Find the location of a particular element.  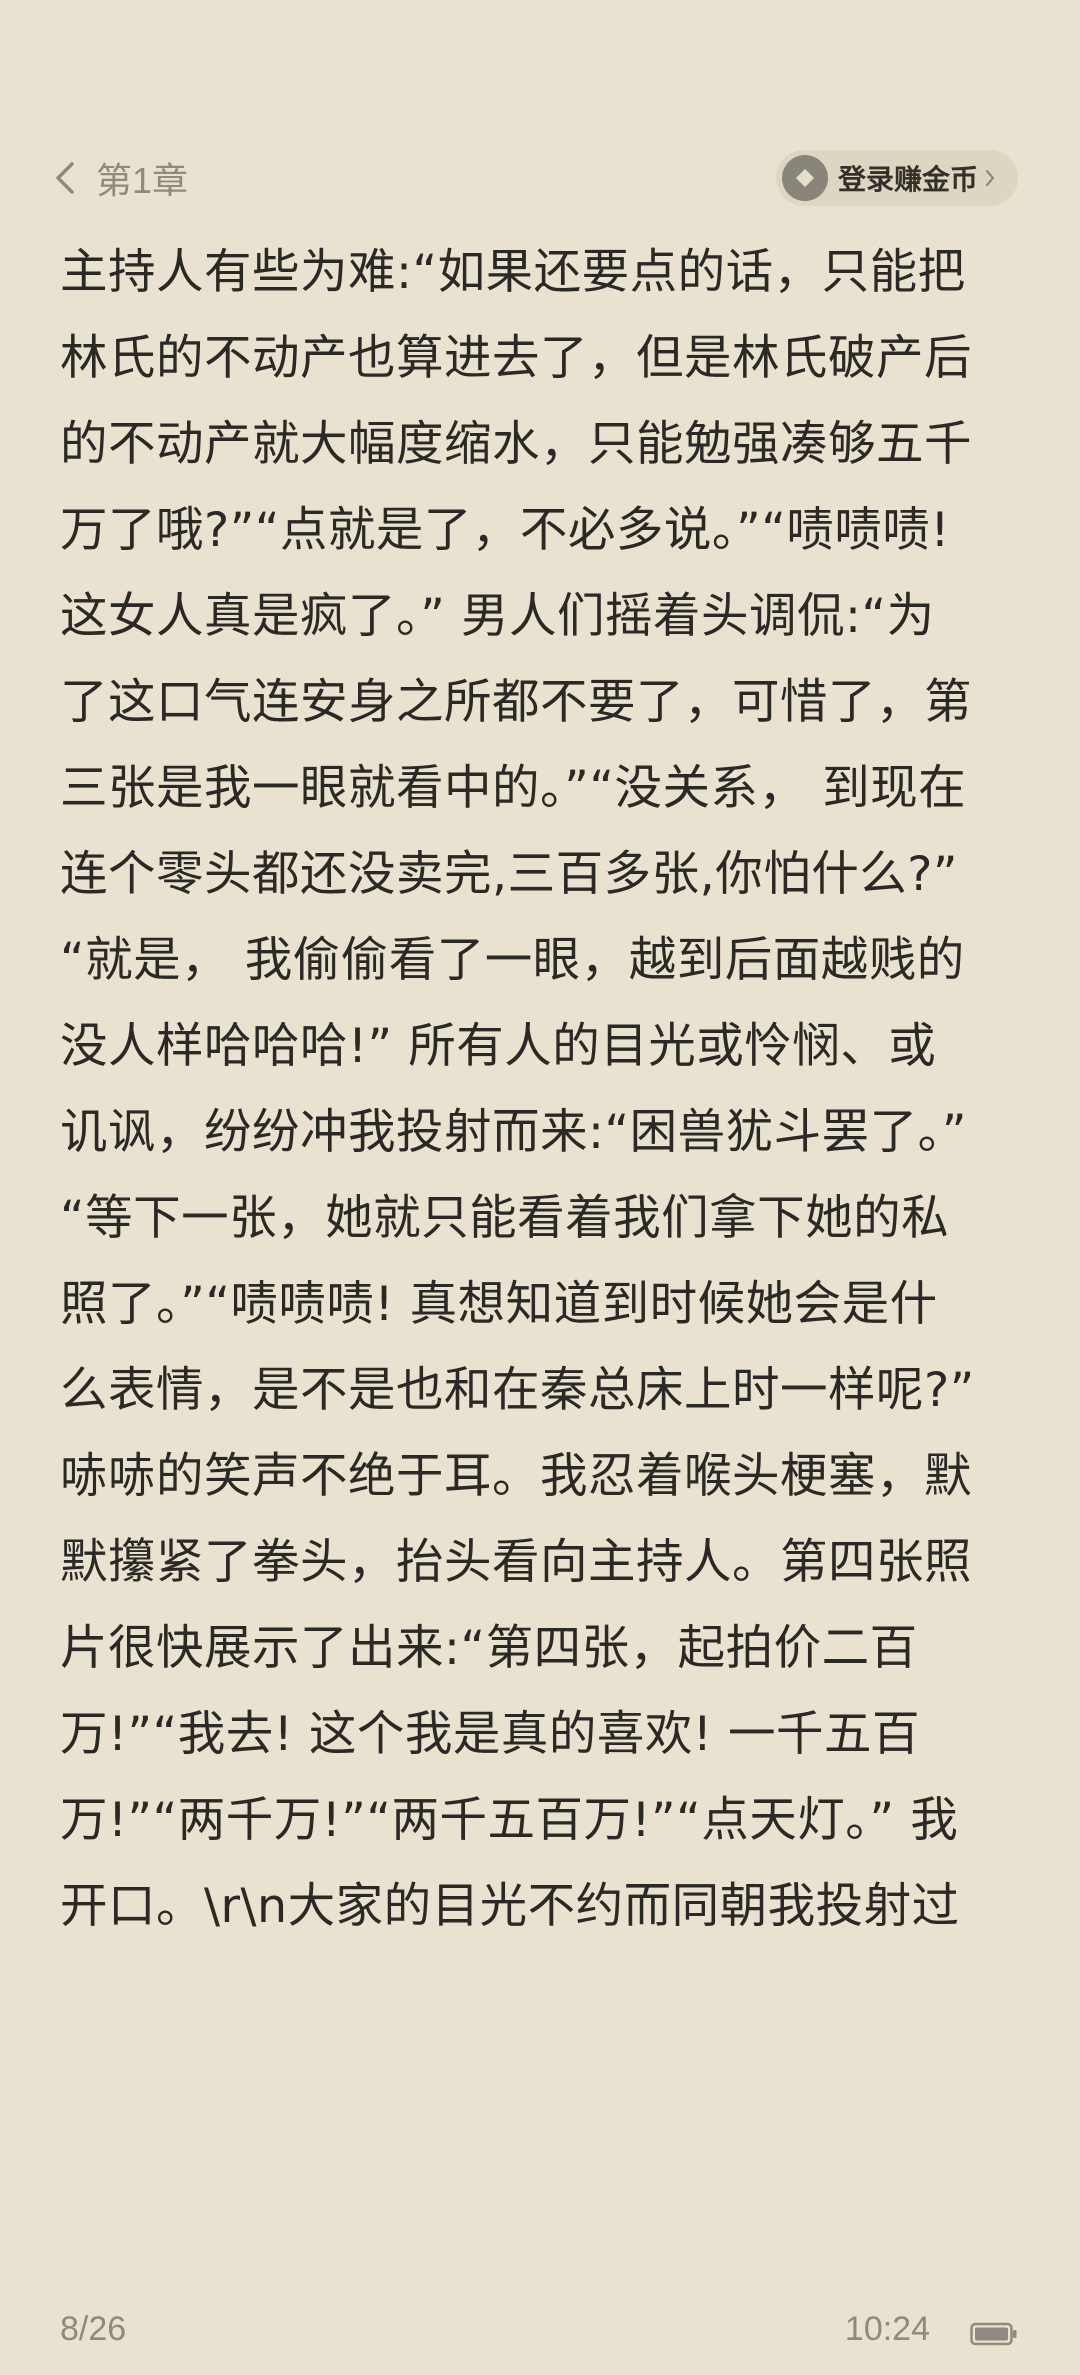

back-button: 第1章 is located at coordinates (120, 178).